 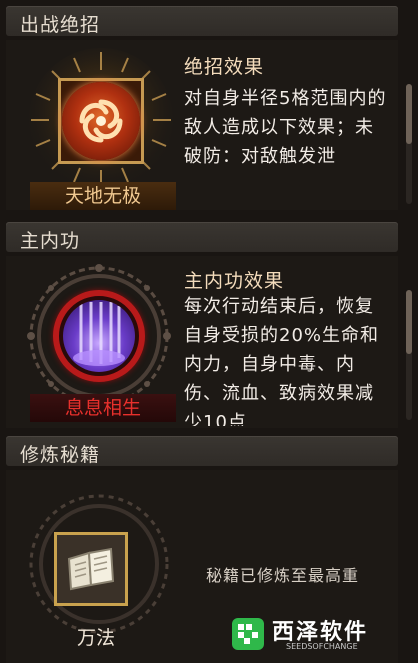 What do you see at coordinates (202, 21) in the screenshot?
I see `section-header-ultimate: 出战绝招` at bounding box center [202, 21].